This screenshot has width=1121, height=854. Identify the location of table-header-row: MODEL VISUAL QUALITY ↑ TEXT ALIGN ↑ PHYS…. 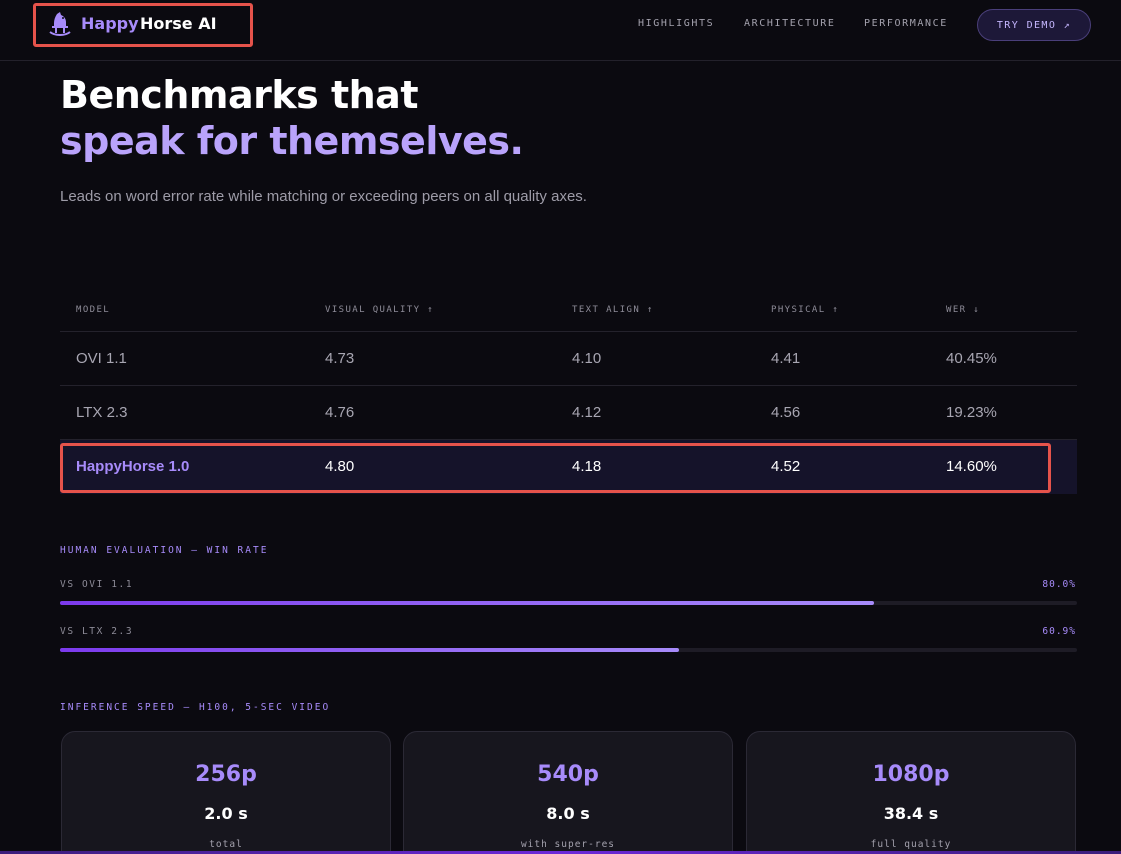
(568, 311).